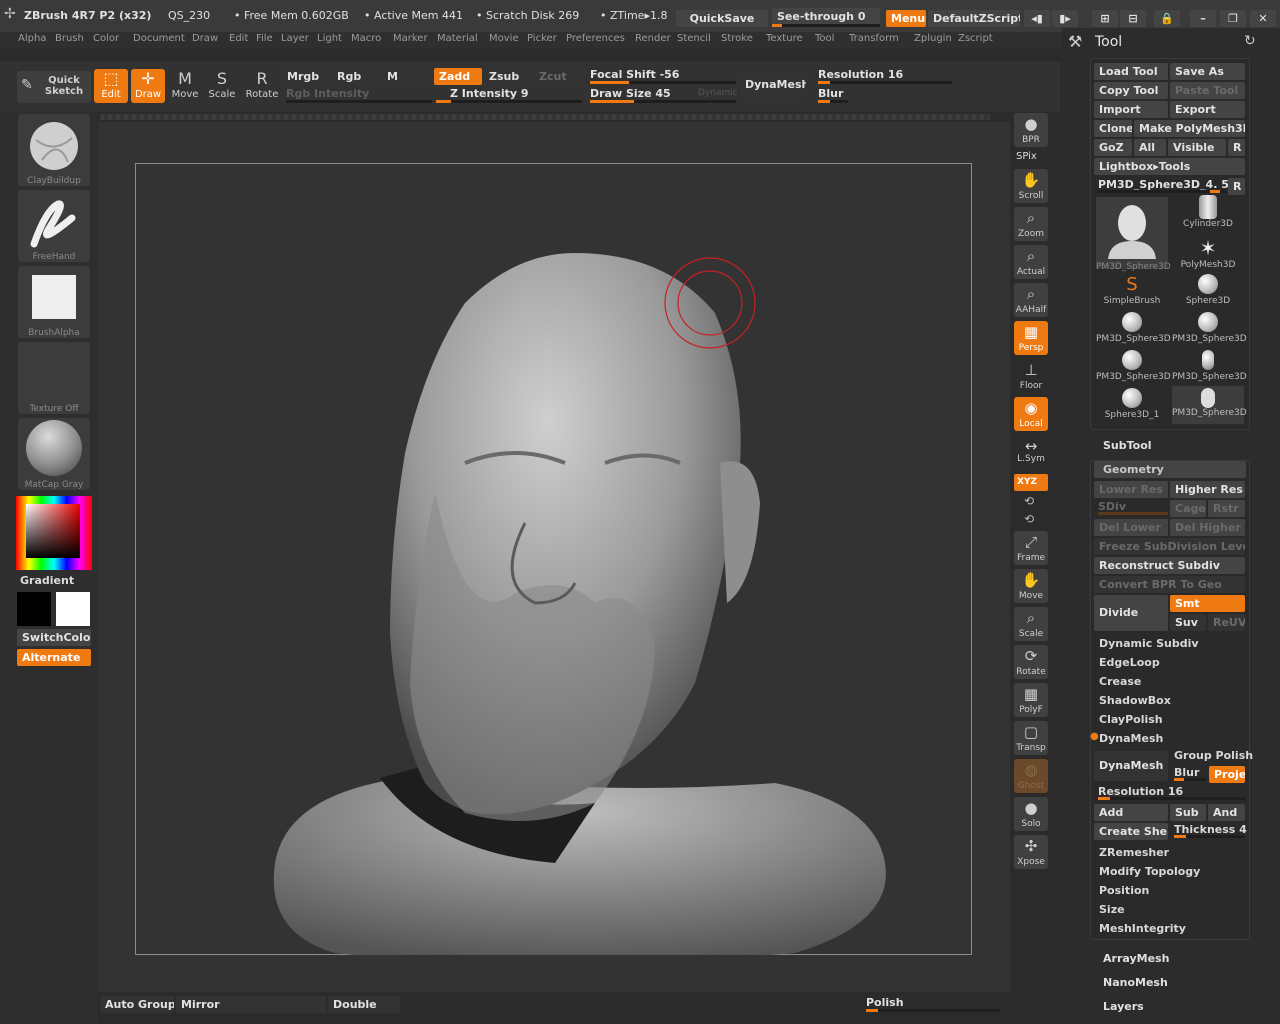  Describe the element at coordinates (1169, 546) in the screenshot. I see `freeze-subdivision-button: Freeze SubDivision Levels` at that location.